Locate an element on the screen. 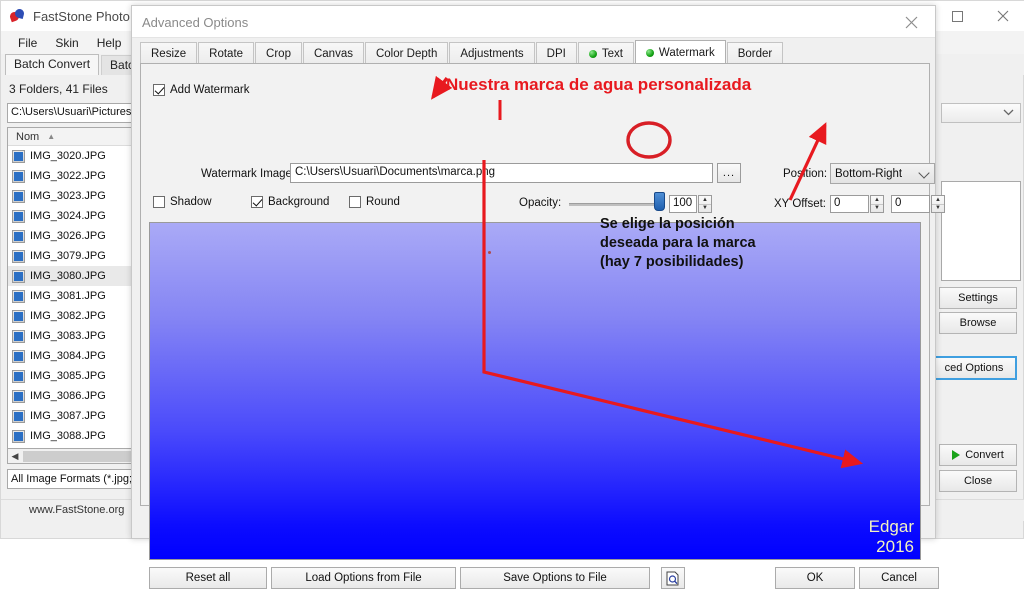 The height and width of the screenshot is (593, 1024). dialog-tab-canvas: Canvas is located at coordinates (333, 53).